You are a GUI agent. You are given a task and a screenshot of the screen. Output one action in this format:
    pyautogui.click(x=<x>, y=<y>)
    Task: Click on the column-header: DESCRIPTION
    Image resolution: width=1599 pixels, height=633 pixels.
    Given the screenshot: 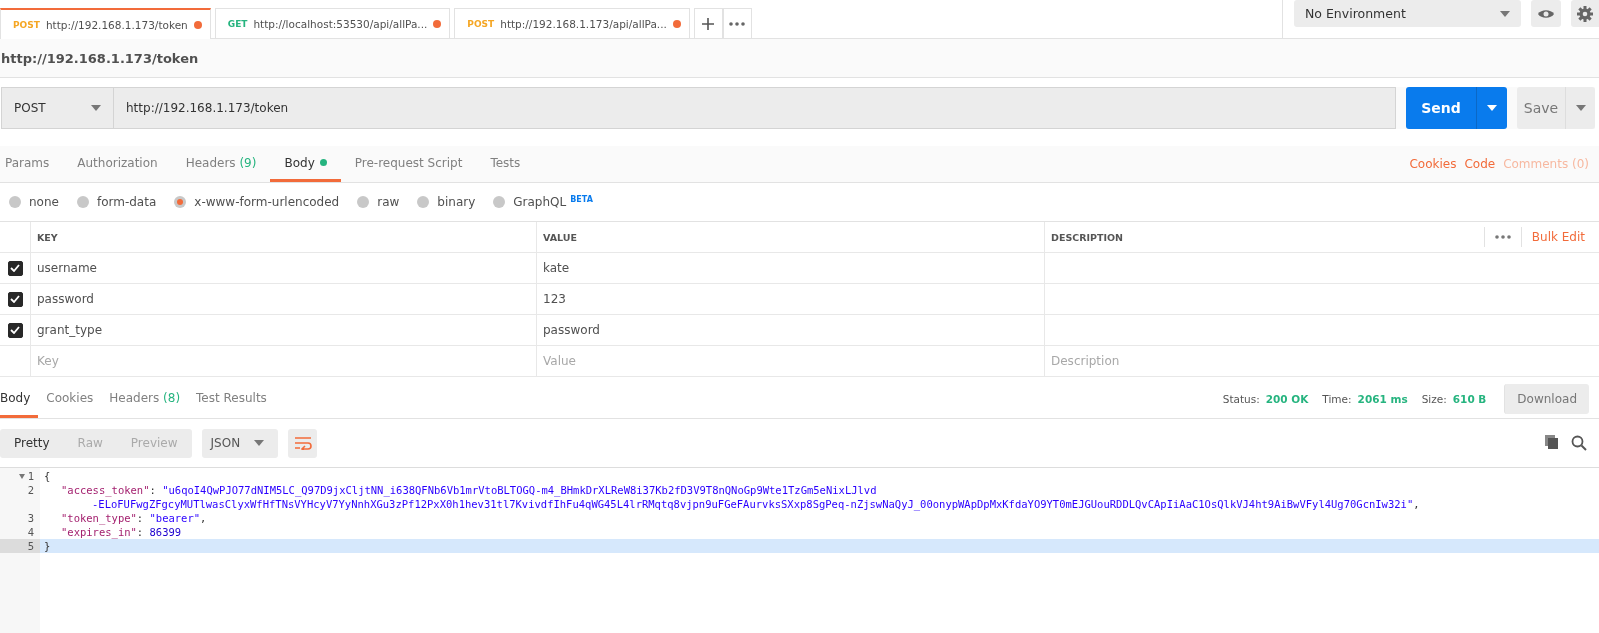 What is the action you would take?
    pyautogui.click(x=1087, y=237)
    